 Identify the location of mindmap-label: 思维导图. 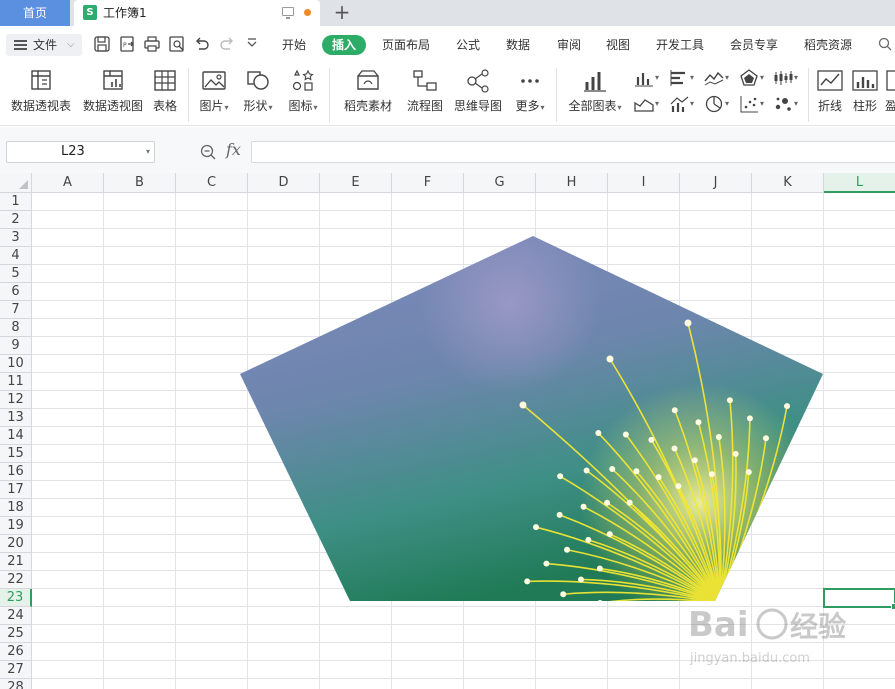
(477, 106).